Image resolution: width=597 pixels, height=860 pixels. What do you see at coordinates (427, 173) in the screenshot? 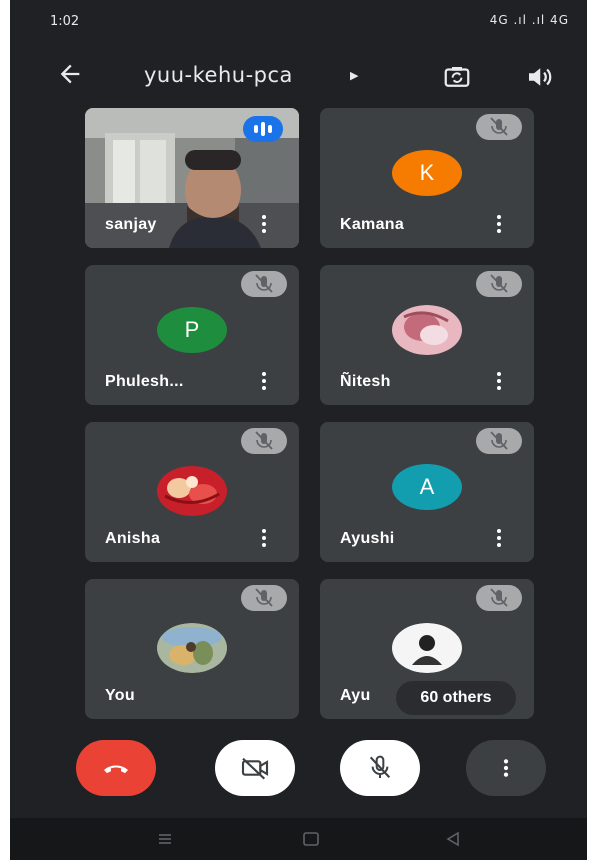
I see `avatar: K` at bounding box center [427, 173].